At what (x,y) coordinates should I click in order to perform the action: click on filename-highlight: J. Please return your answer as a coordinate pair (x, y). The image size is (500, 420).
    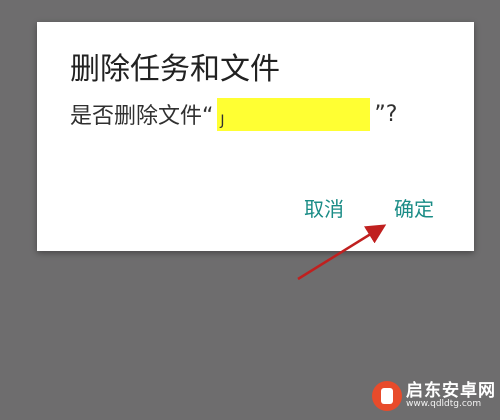
    Looking at the image, I should click on (294, 114).